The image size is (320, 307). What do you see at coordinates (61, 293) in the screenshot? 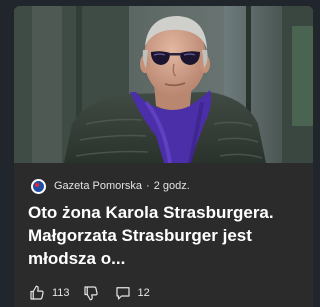
I see `like-count: 113` at bounding box center [61, 293].